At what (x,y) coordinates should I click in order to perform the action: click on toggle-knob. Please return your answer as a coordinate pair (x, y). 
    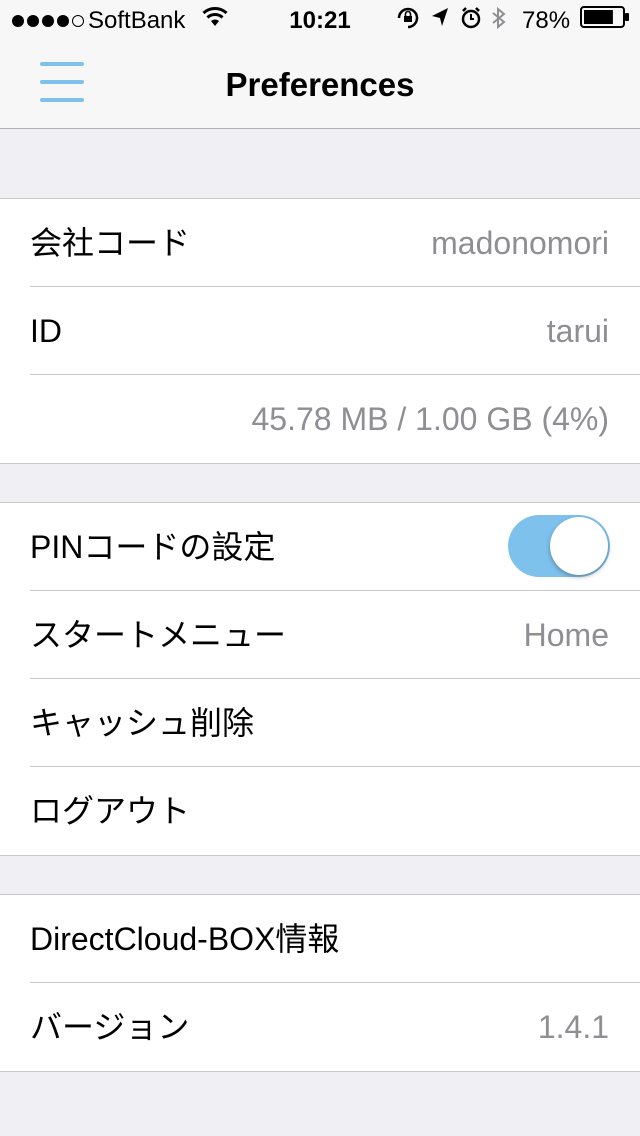
    Looking at the image, I should click on (579, 546).